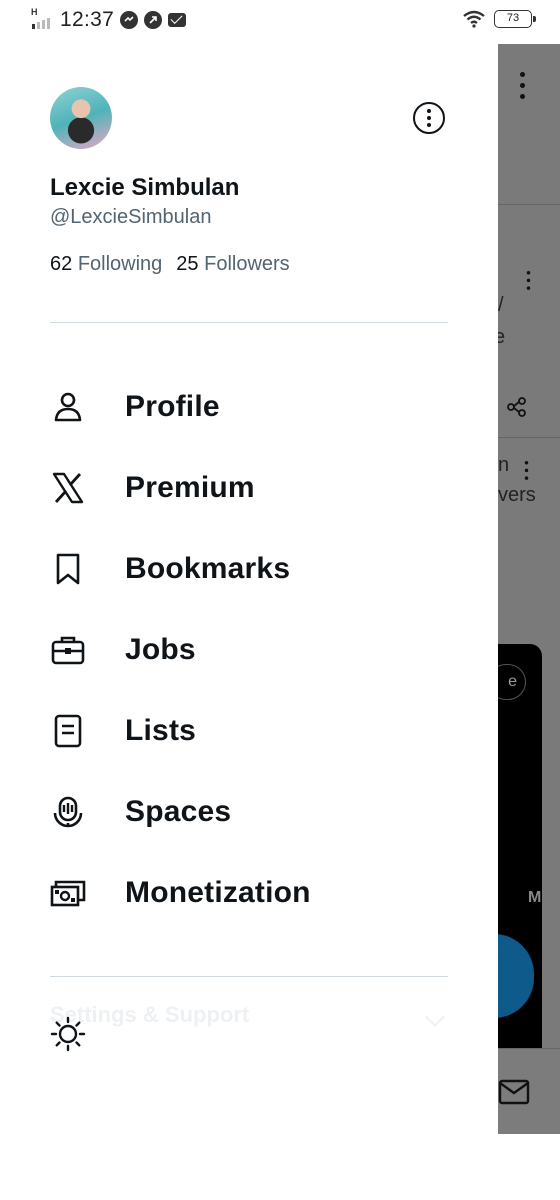 Image resolution: width=560 pixels, height=1200 pixels. What do you see at coordinates (429, 118) in the screenshot?
I see `account-options-button` at bounding box center [429, 118].